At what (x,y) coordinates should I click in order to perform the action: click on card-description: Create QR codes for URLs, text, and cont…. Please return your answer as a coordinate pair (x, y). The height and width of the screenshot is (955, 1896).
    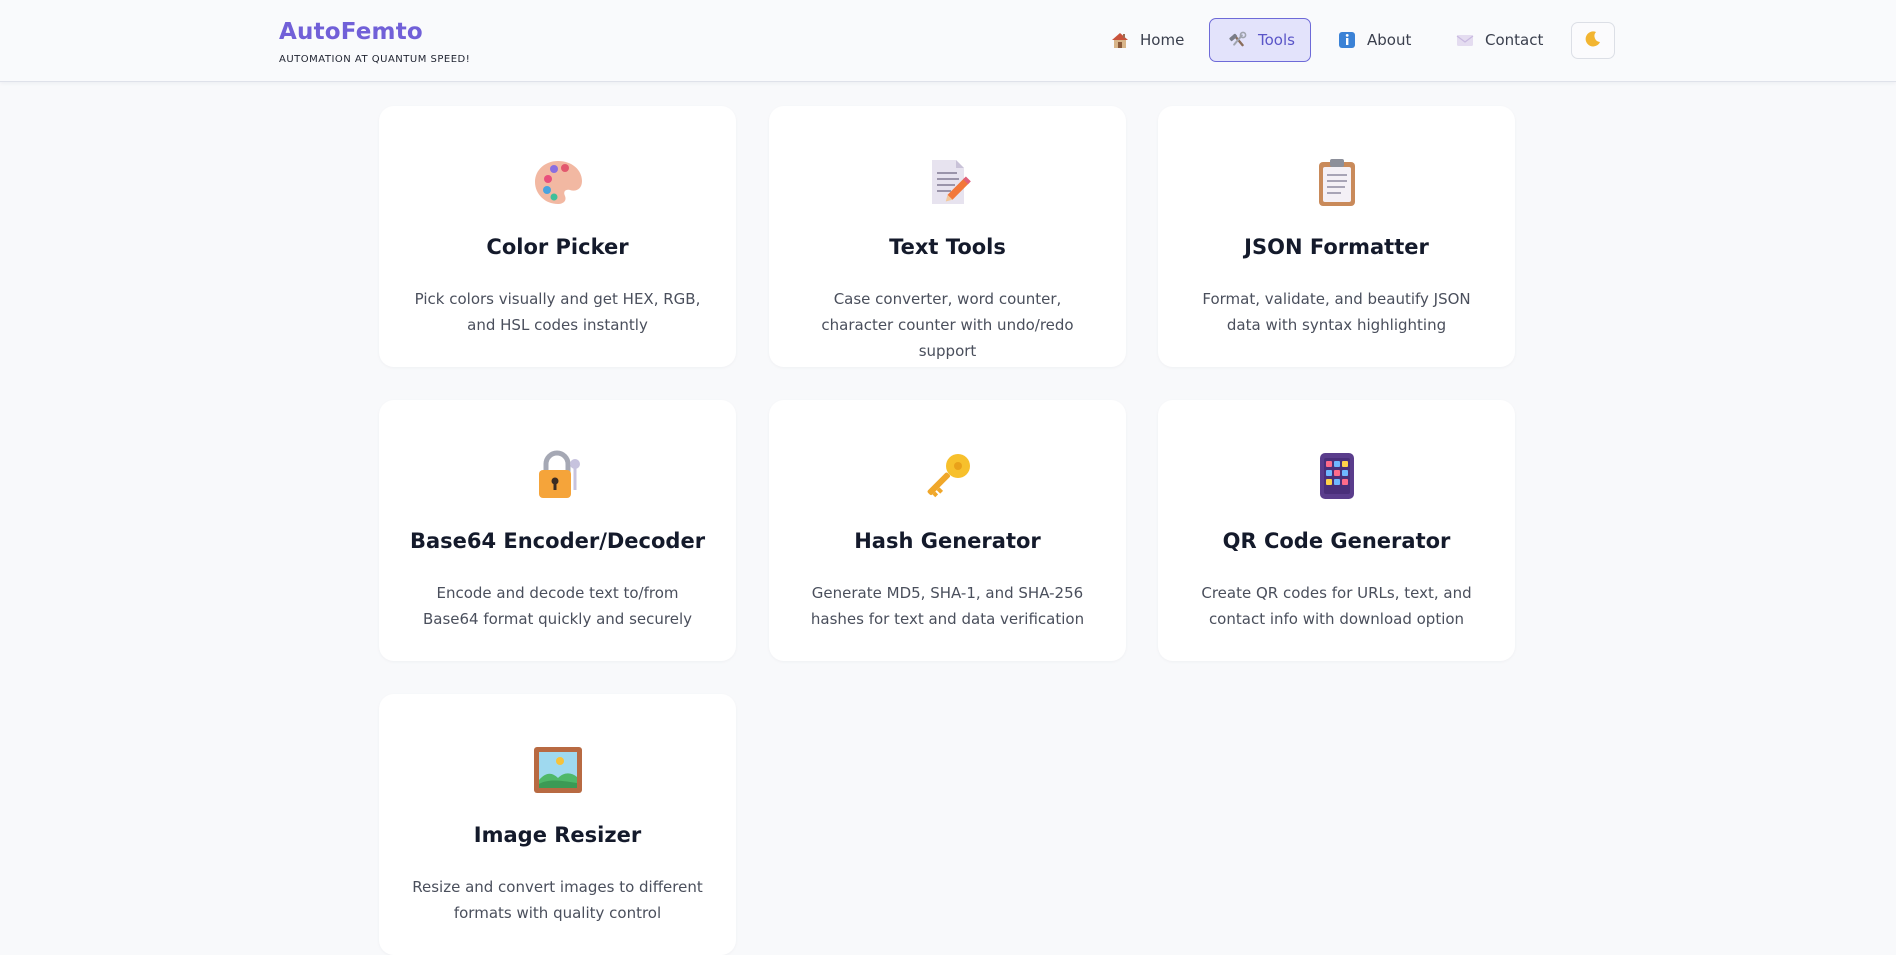
    Looking at the image, I should click on (1336, 606).